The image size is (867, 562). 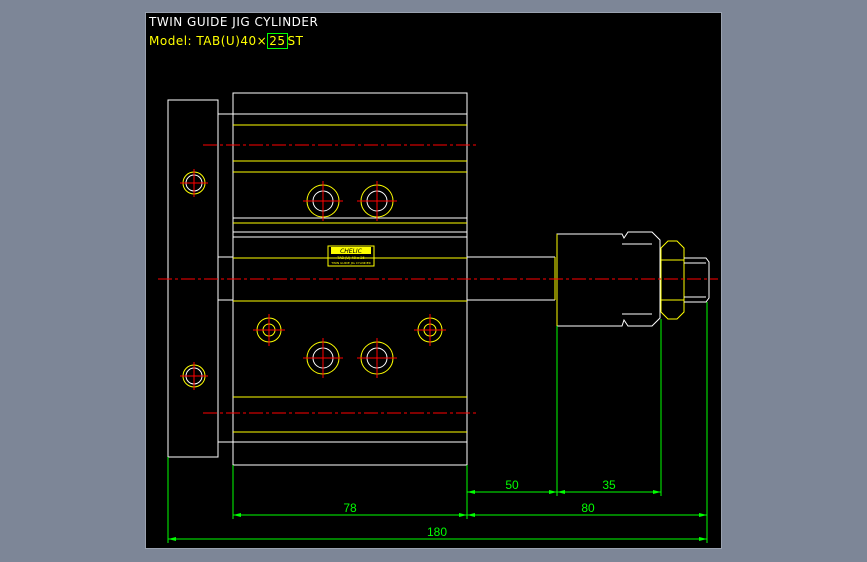 I want to click on hex-nut, so click(x=685, y=280).